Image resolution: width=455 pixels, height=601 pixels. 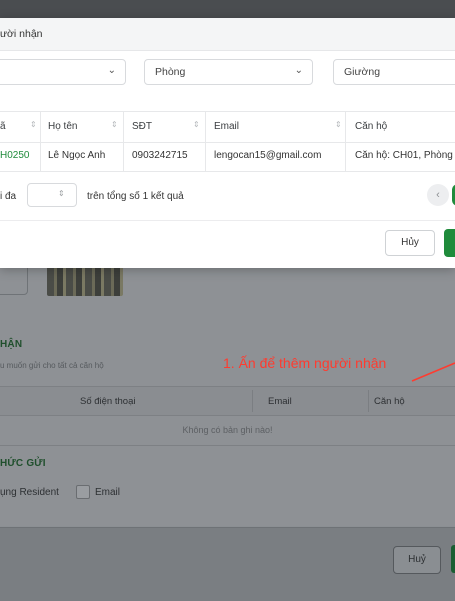 What do you see at coordinates (305, 363) in the screenshot?
I see `instruction-annotation: 1. Ấn để thêm người nhận` at bounding box center [305, 363].